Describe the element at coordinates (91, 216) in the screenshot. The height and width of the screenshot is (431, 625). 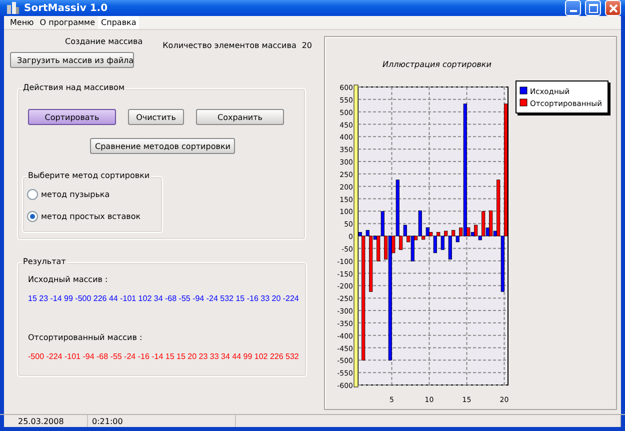
I see `radio-label: метод простых вставок` at that location.